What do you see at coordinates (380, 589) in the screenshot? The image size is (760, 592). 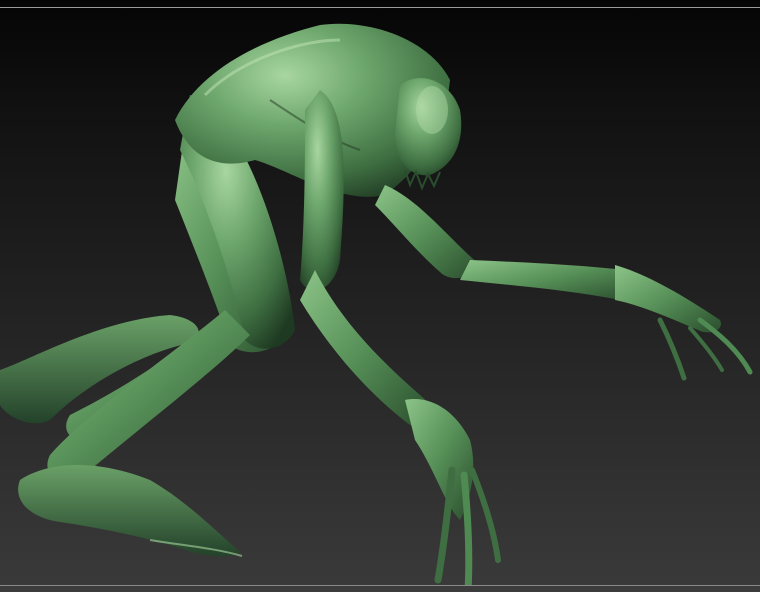 I see `viewport-bottom-band` at bounding box center [380, 589].